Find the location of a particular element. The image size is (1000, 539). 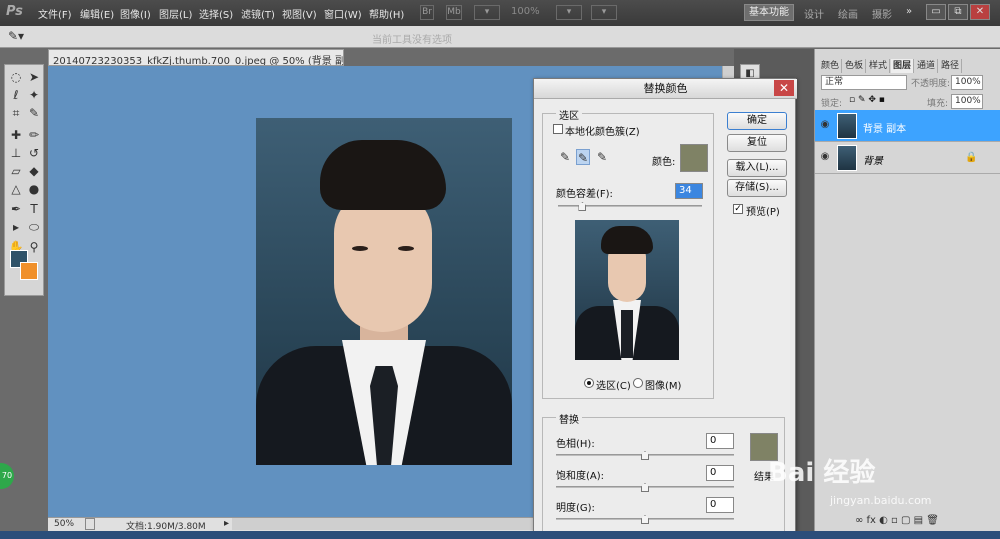

menu-file: 文件(F) is located at coordinates (55, 13).